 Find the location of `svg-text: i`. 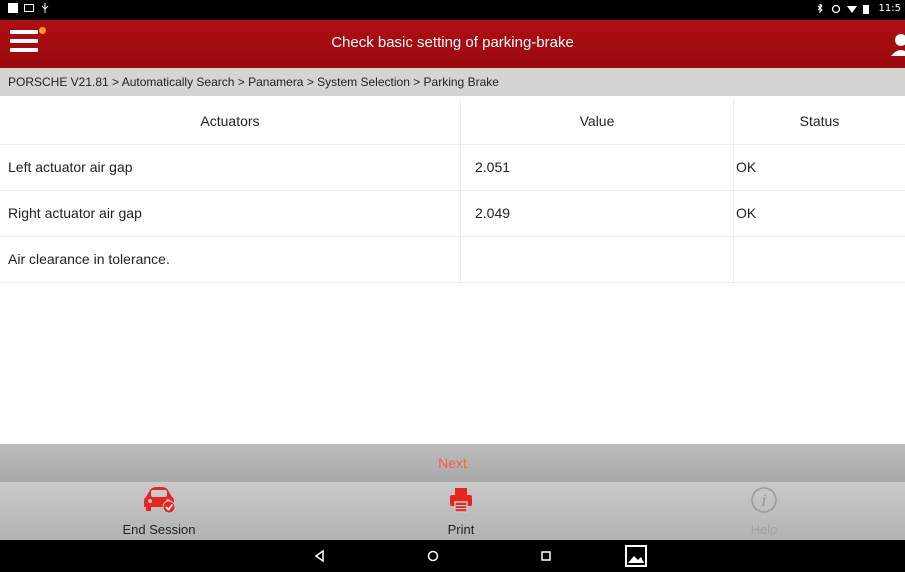

svg-text: i is located at coordinates (763, 500).